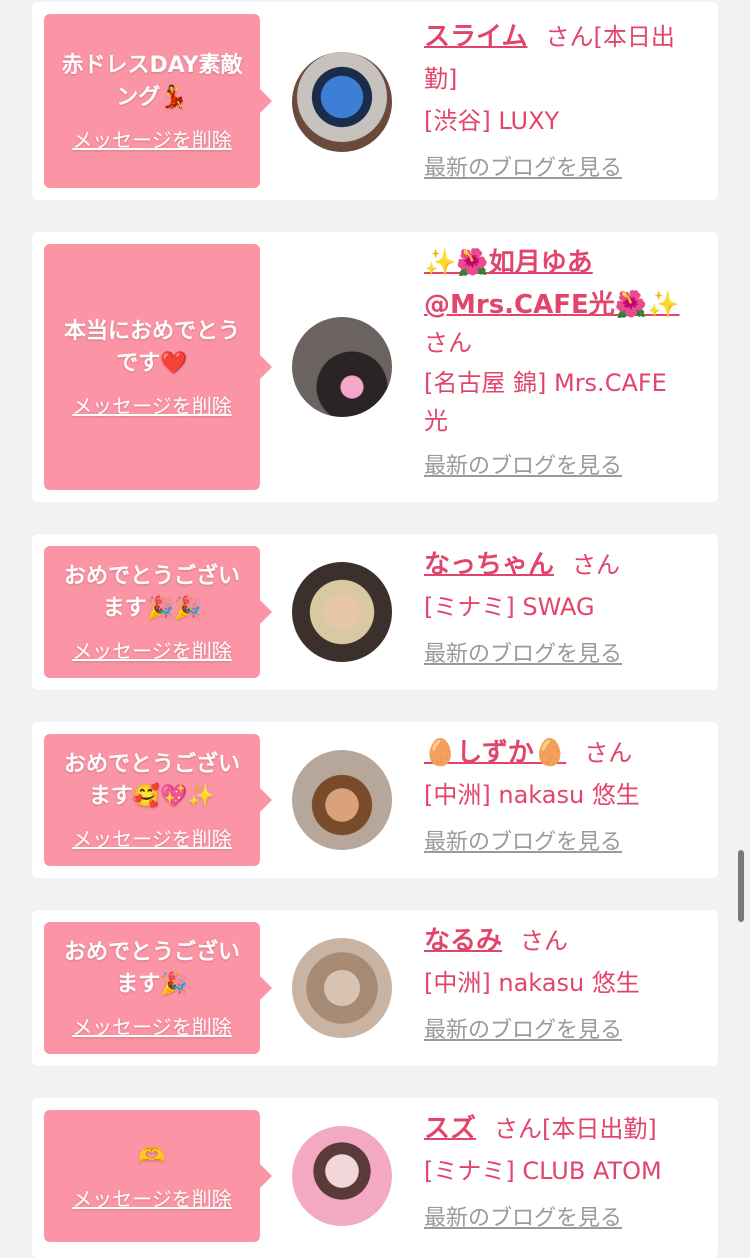 The image size is (750, 1258). Describe the element at coordinates (152, 1156) in the screenshot. I see `message-text: 🫶` at that location.